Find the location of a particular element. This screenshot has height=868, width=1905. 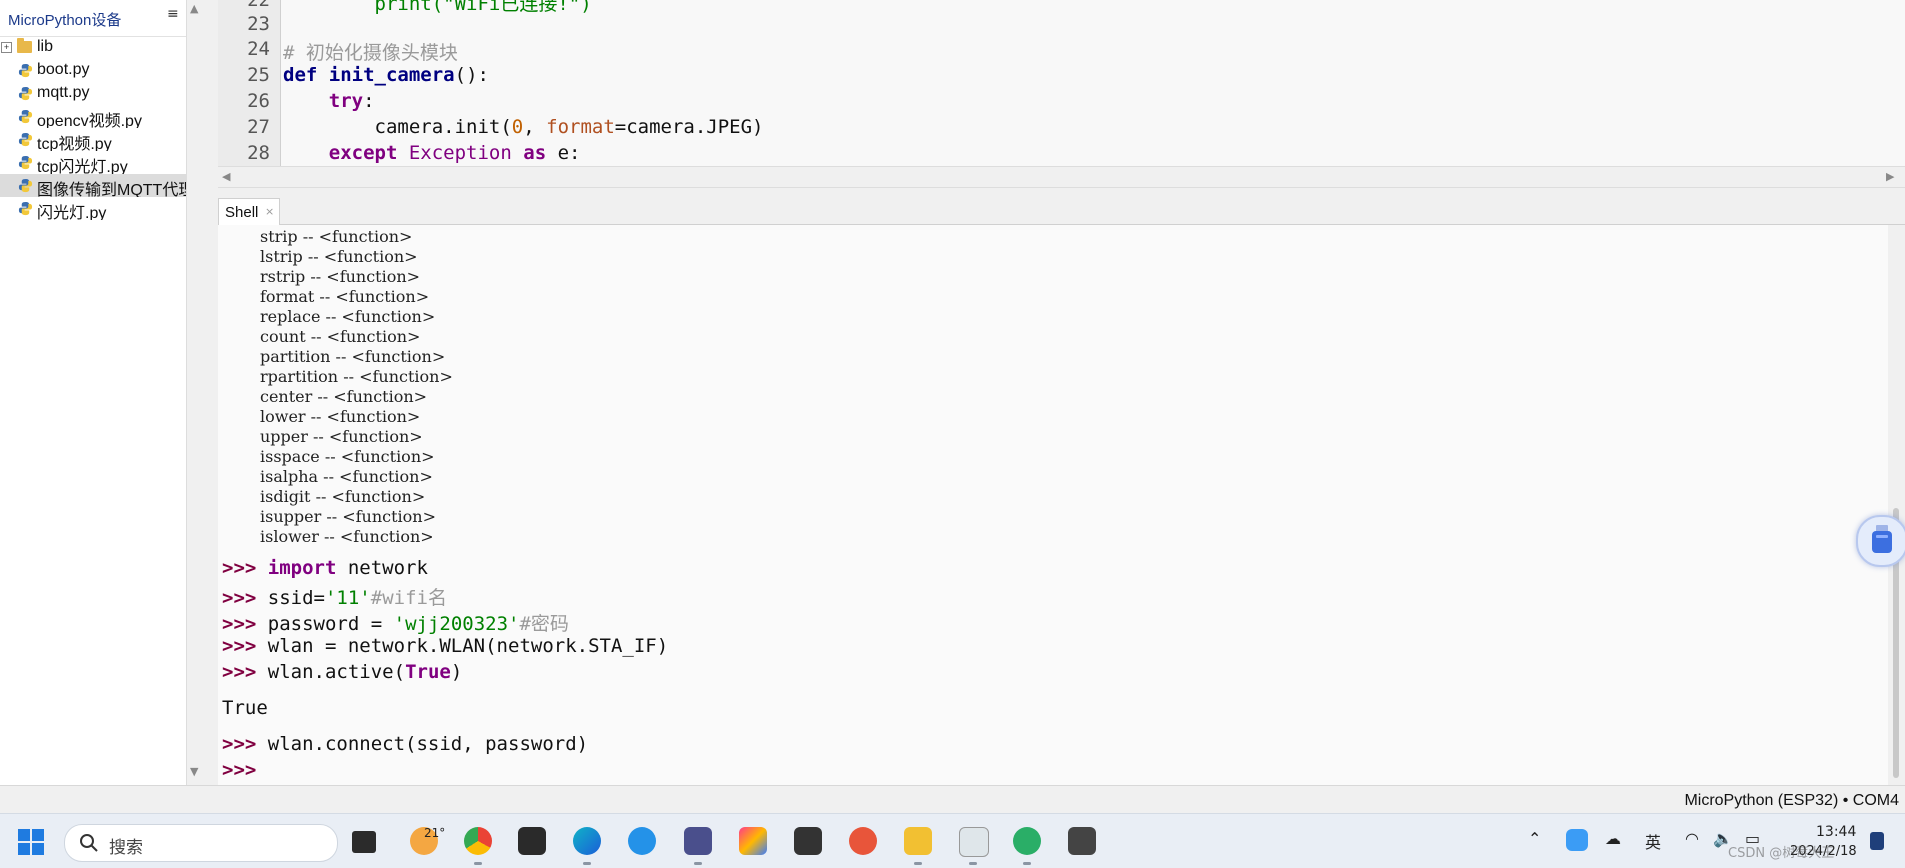

code-line: except Exception as e: is located at coordinates (454, 153).